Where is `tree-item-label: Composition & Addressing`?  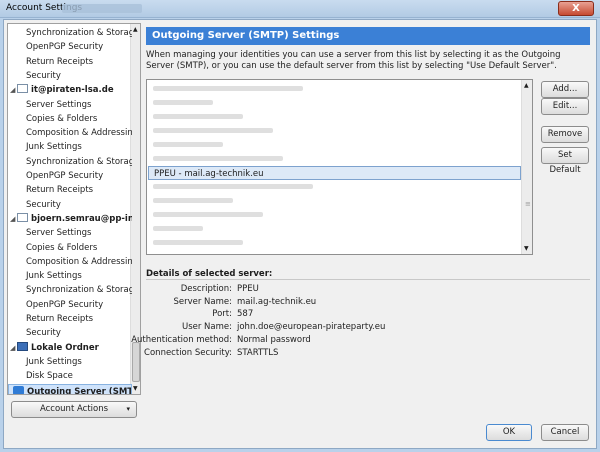 tree-item-label: Composition & Addressing is located at coordinates (79, 133).